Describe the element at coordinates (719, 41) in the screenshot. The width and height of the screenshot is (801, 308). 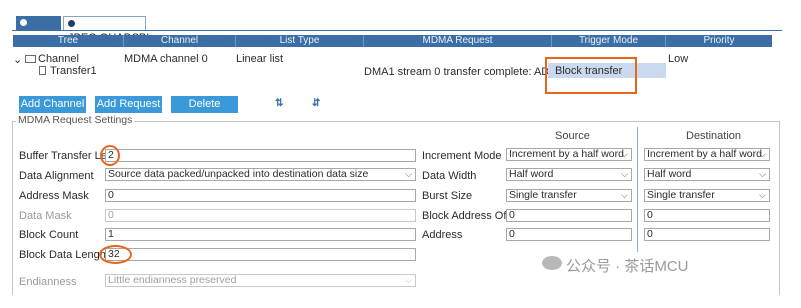
I see `column-header-priority: Priority` at that location.